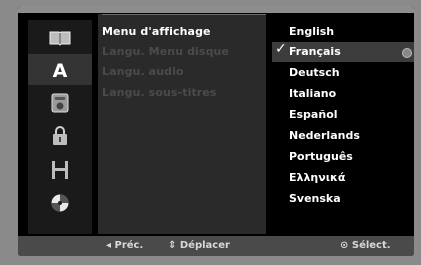 This screenshot has height=265, width=421. I want to click on language-option-greek: Ελληνικά, so click(317, 178).